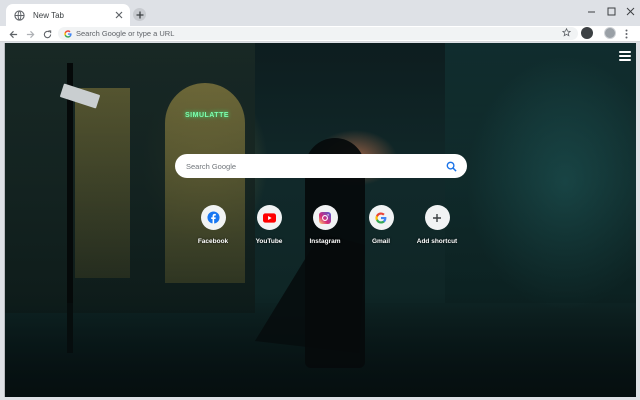 The height and width of the screenshot is (400, 640). I want to click on tab-strip: New Tab, so click(320, 13).